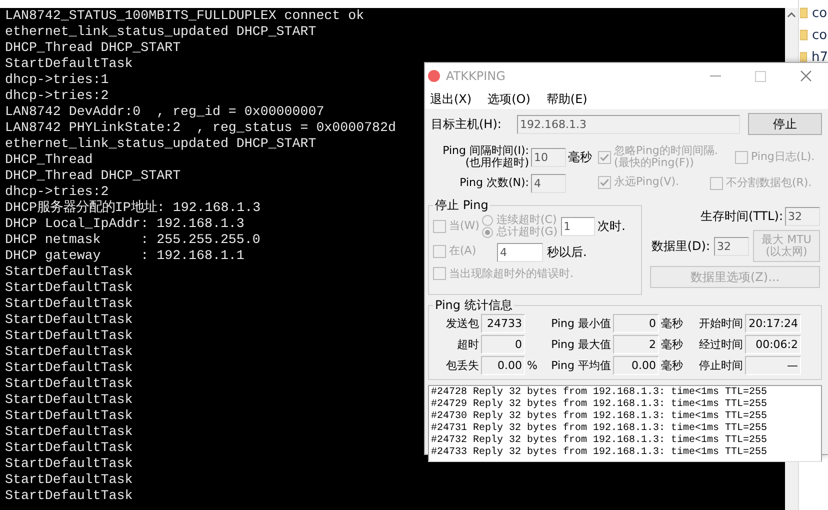  I want to click on stat-label: 经过时间, so click(720, 345).